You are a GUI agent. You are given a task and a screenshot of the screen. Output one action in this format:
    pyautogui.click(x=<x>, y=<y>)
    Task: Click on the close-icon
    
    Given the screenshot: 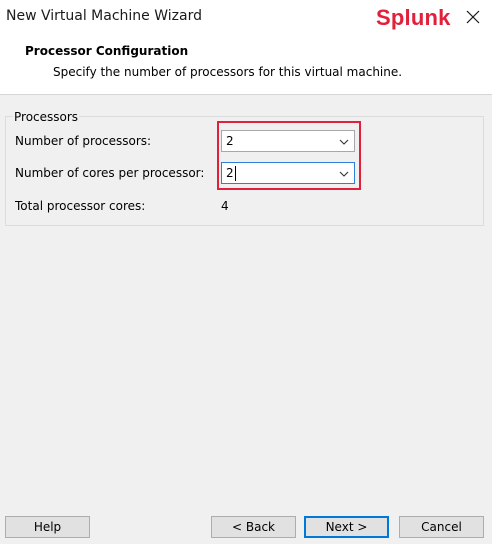 What is the action you would take?
    pyautogui.click(x=473, y=17)
    